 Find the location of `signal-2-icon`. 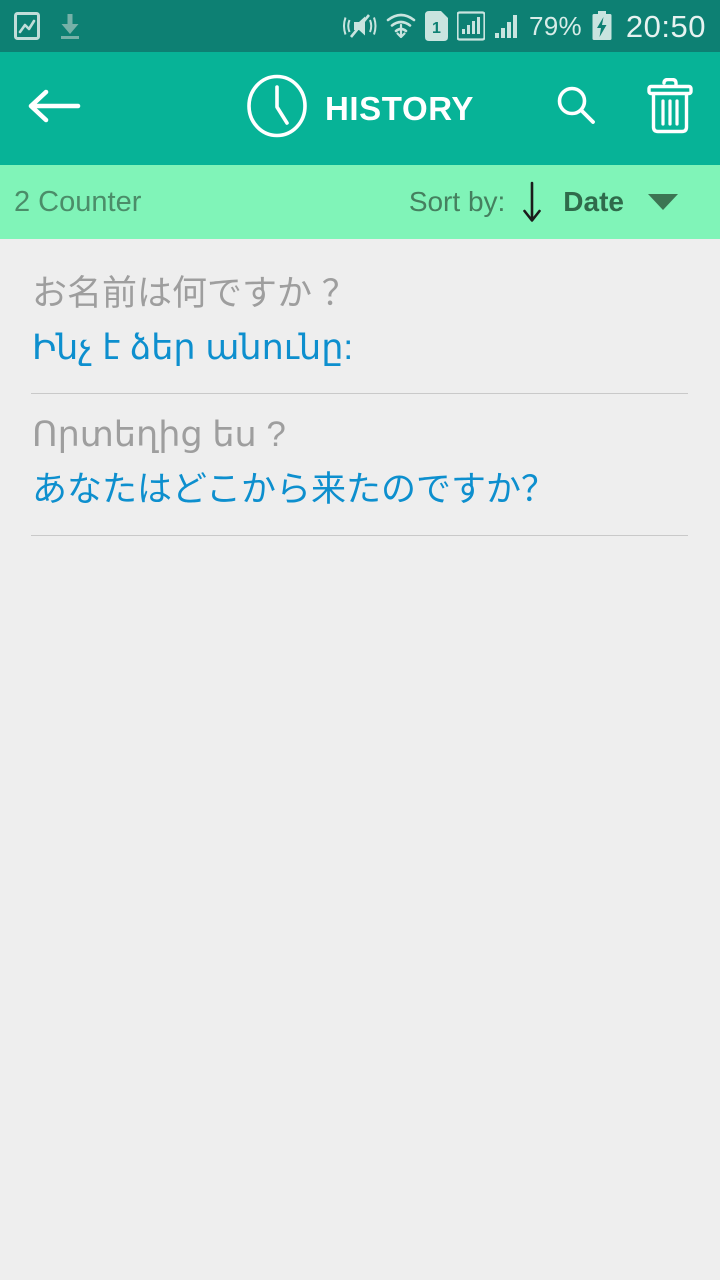

signal-2-icon is located at coordinates (507, 26).